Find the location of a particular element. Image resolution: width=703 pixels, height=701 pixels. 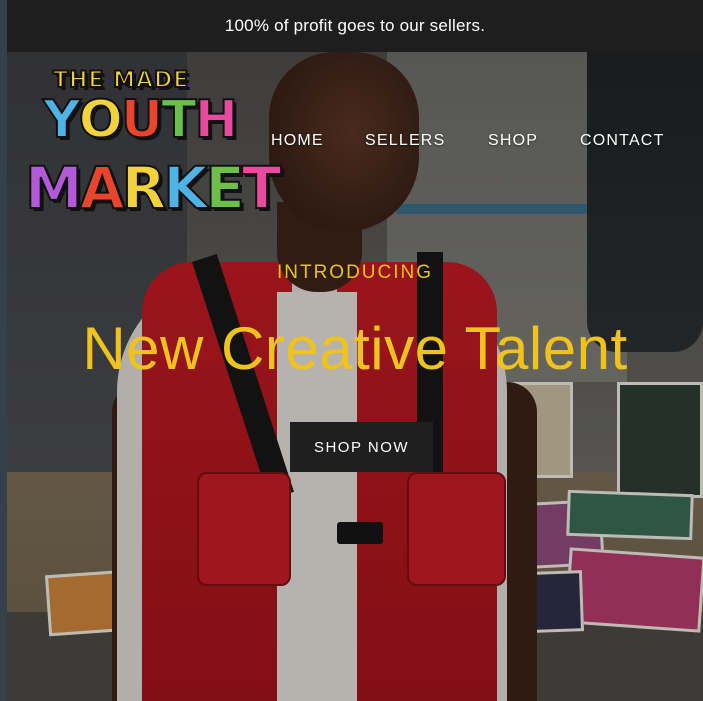

site-logo: THE MADE YOUTH MARKET is located at coordinates (151, 151).